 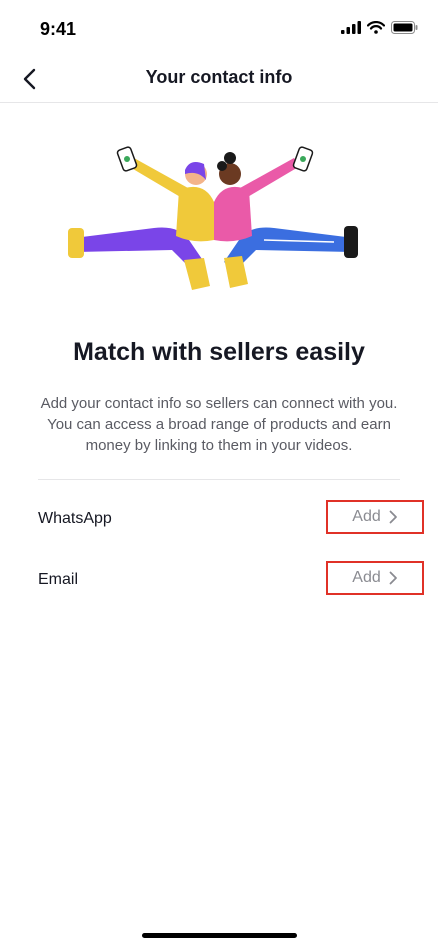 I want to click on divider, so click(x=219, y=479).